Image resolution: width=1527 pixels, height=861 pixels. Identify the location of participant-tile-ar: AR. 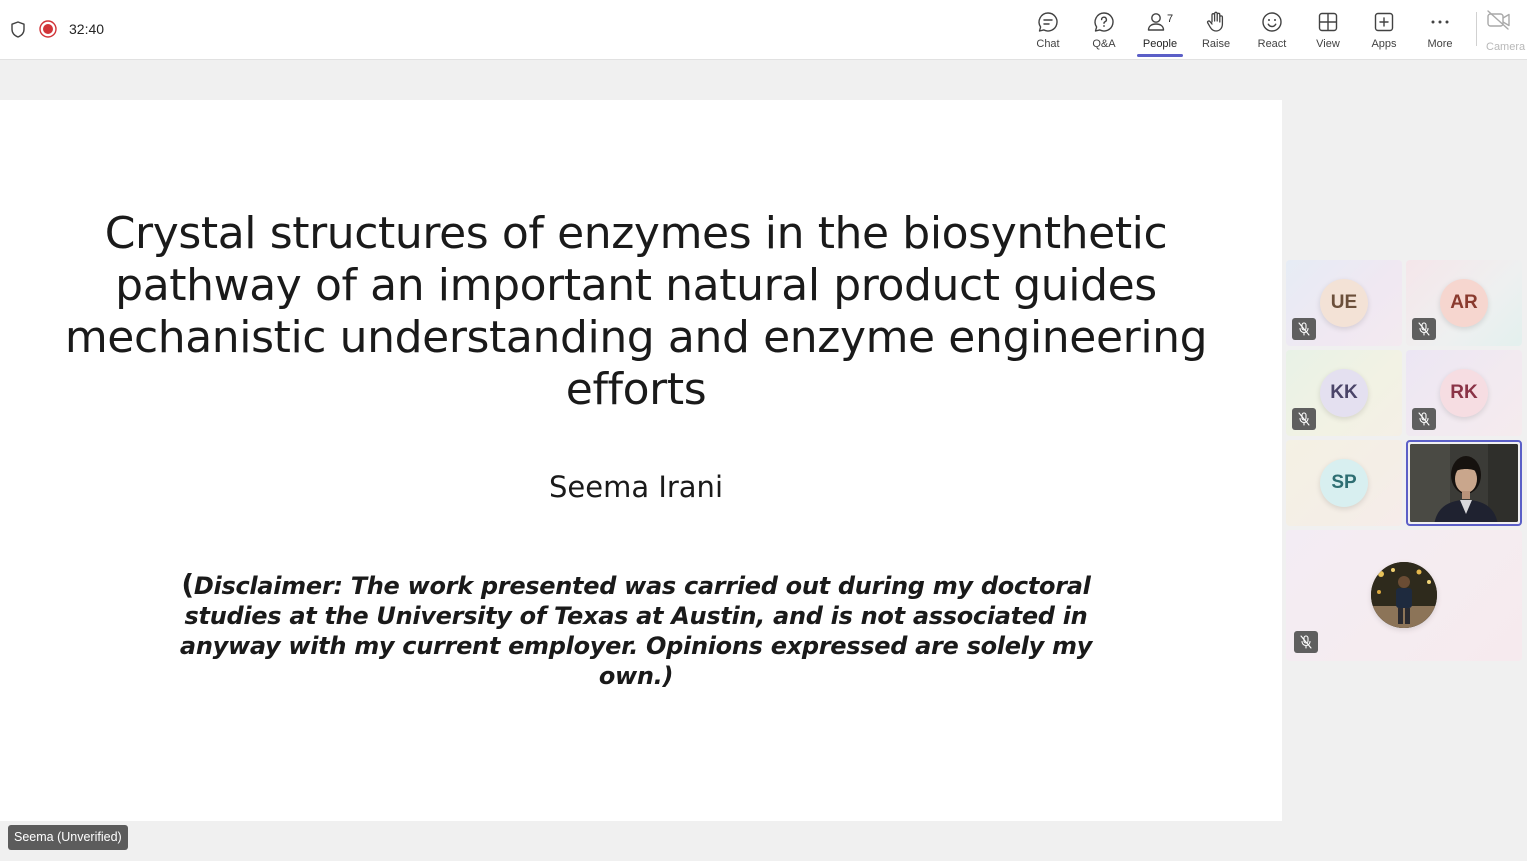
(1464, 303).